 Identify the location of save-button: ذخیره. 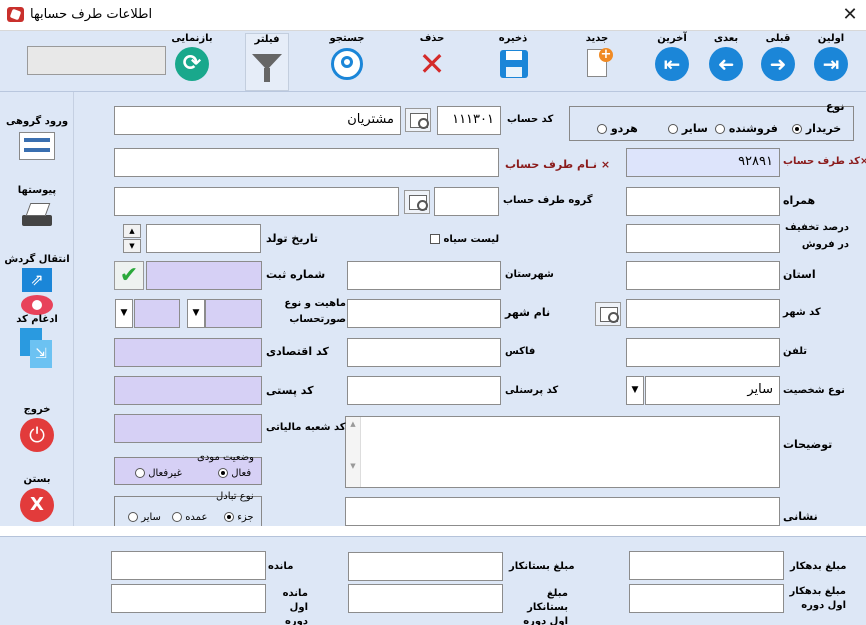
(513, 61).